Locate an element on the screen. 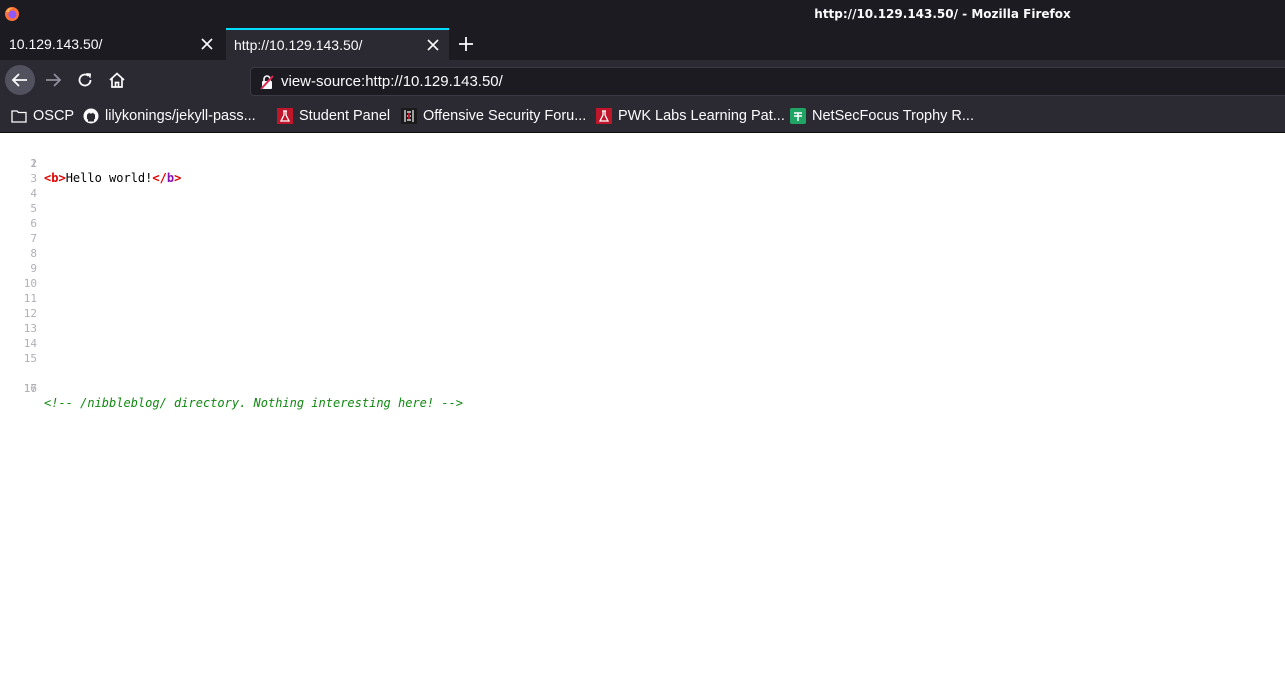  html-tag: > is located at coordinates (178, 178).